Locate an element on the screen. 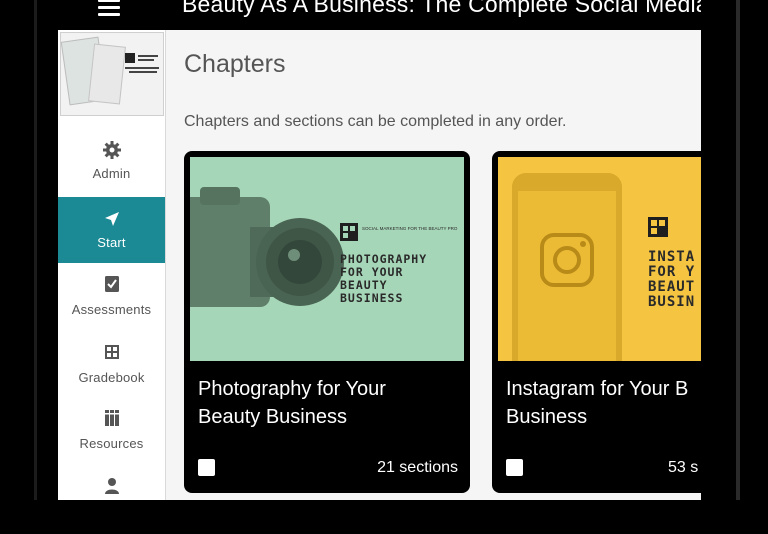 The height and width of the screenshot is (534, 768). svg-text: FOR Y is located at coordinates (671, 272).